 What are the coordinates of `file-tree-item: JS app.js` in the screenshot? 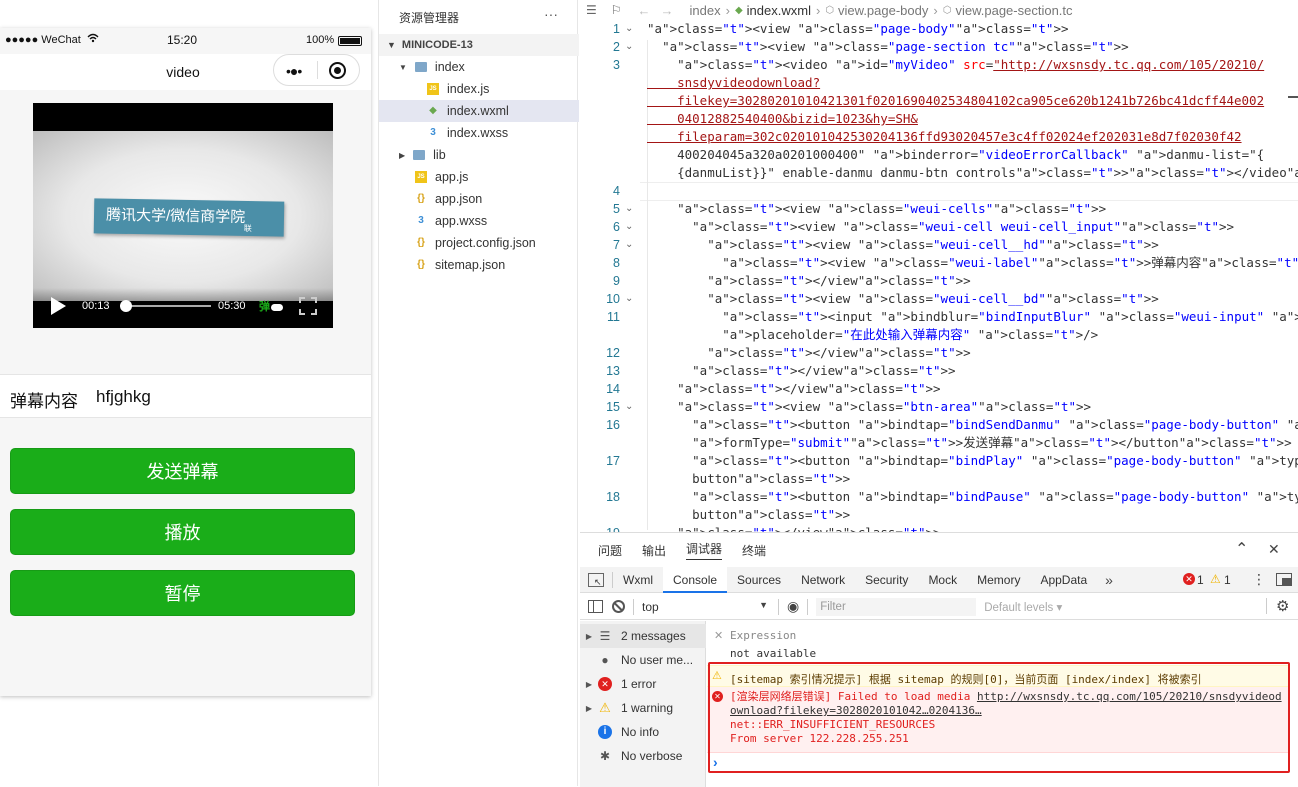 It's located at (479, 177).